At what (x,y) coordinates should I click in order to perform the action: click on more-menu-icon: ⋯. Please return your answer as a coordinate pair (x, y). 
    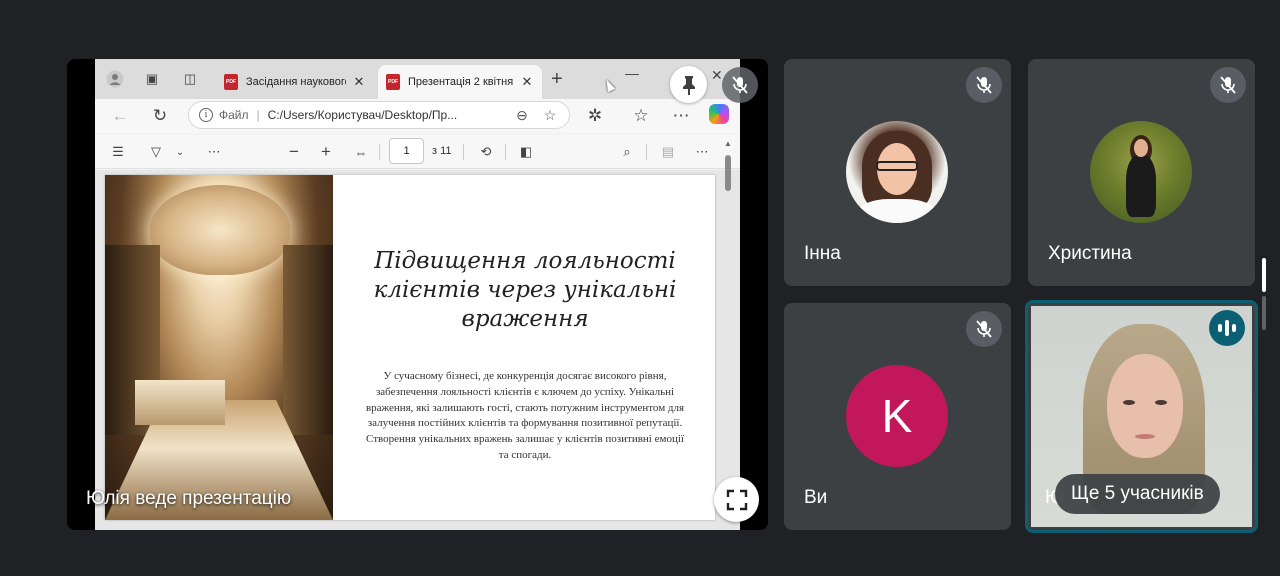
    Looking at the image, I should click on (681, 116).